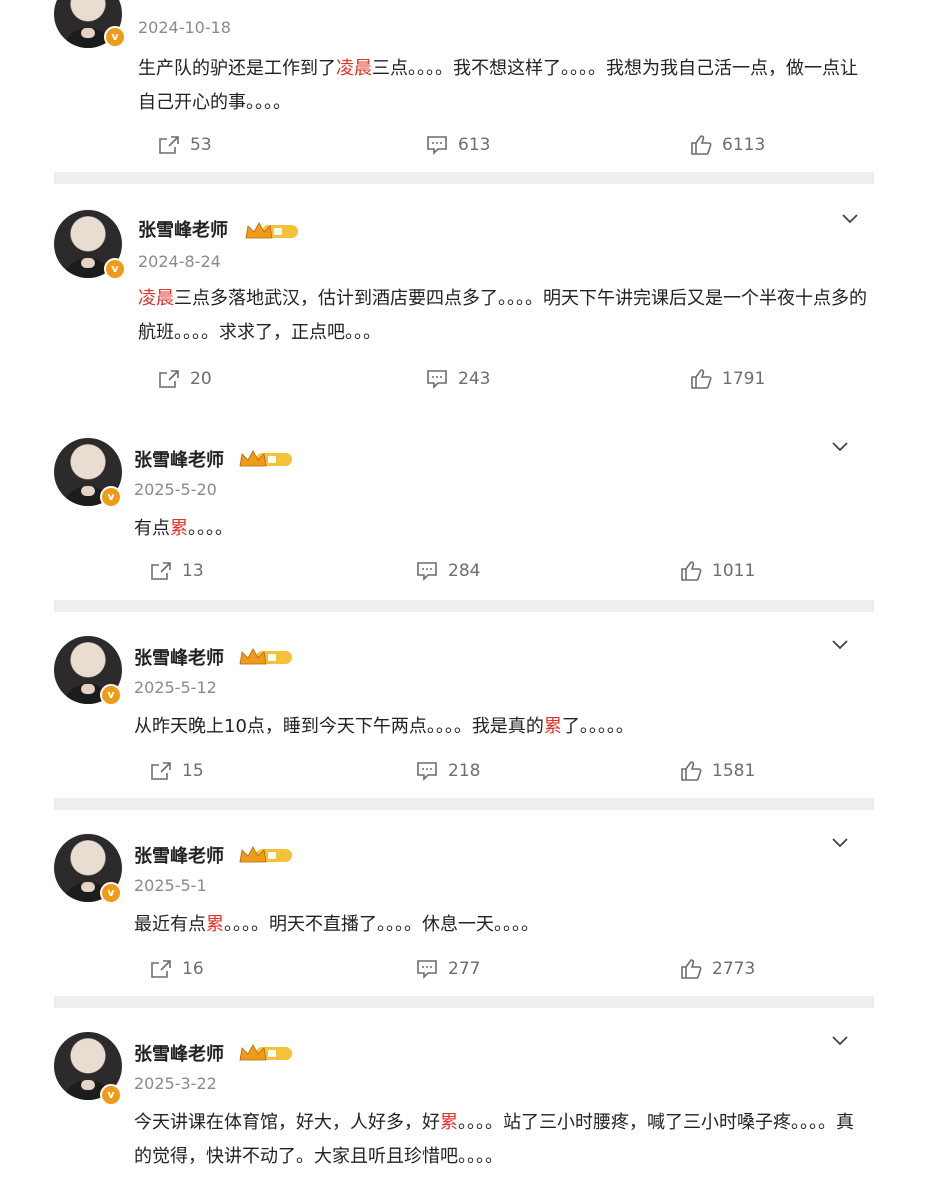 This screenshot has width=944, height=1201. What do you see at coordinates (201, 379) in the screenshot?
I see `repost-count: 20` at bounding box center [201, 379].